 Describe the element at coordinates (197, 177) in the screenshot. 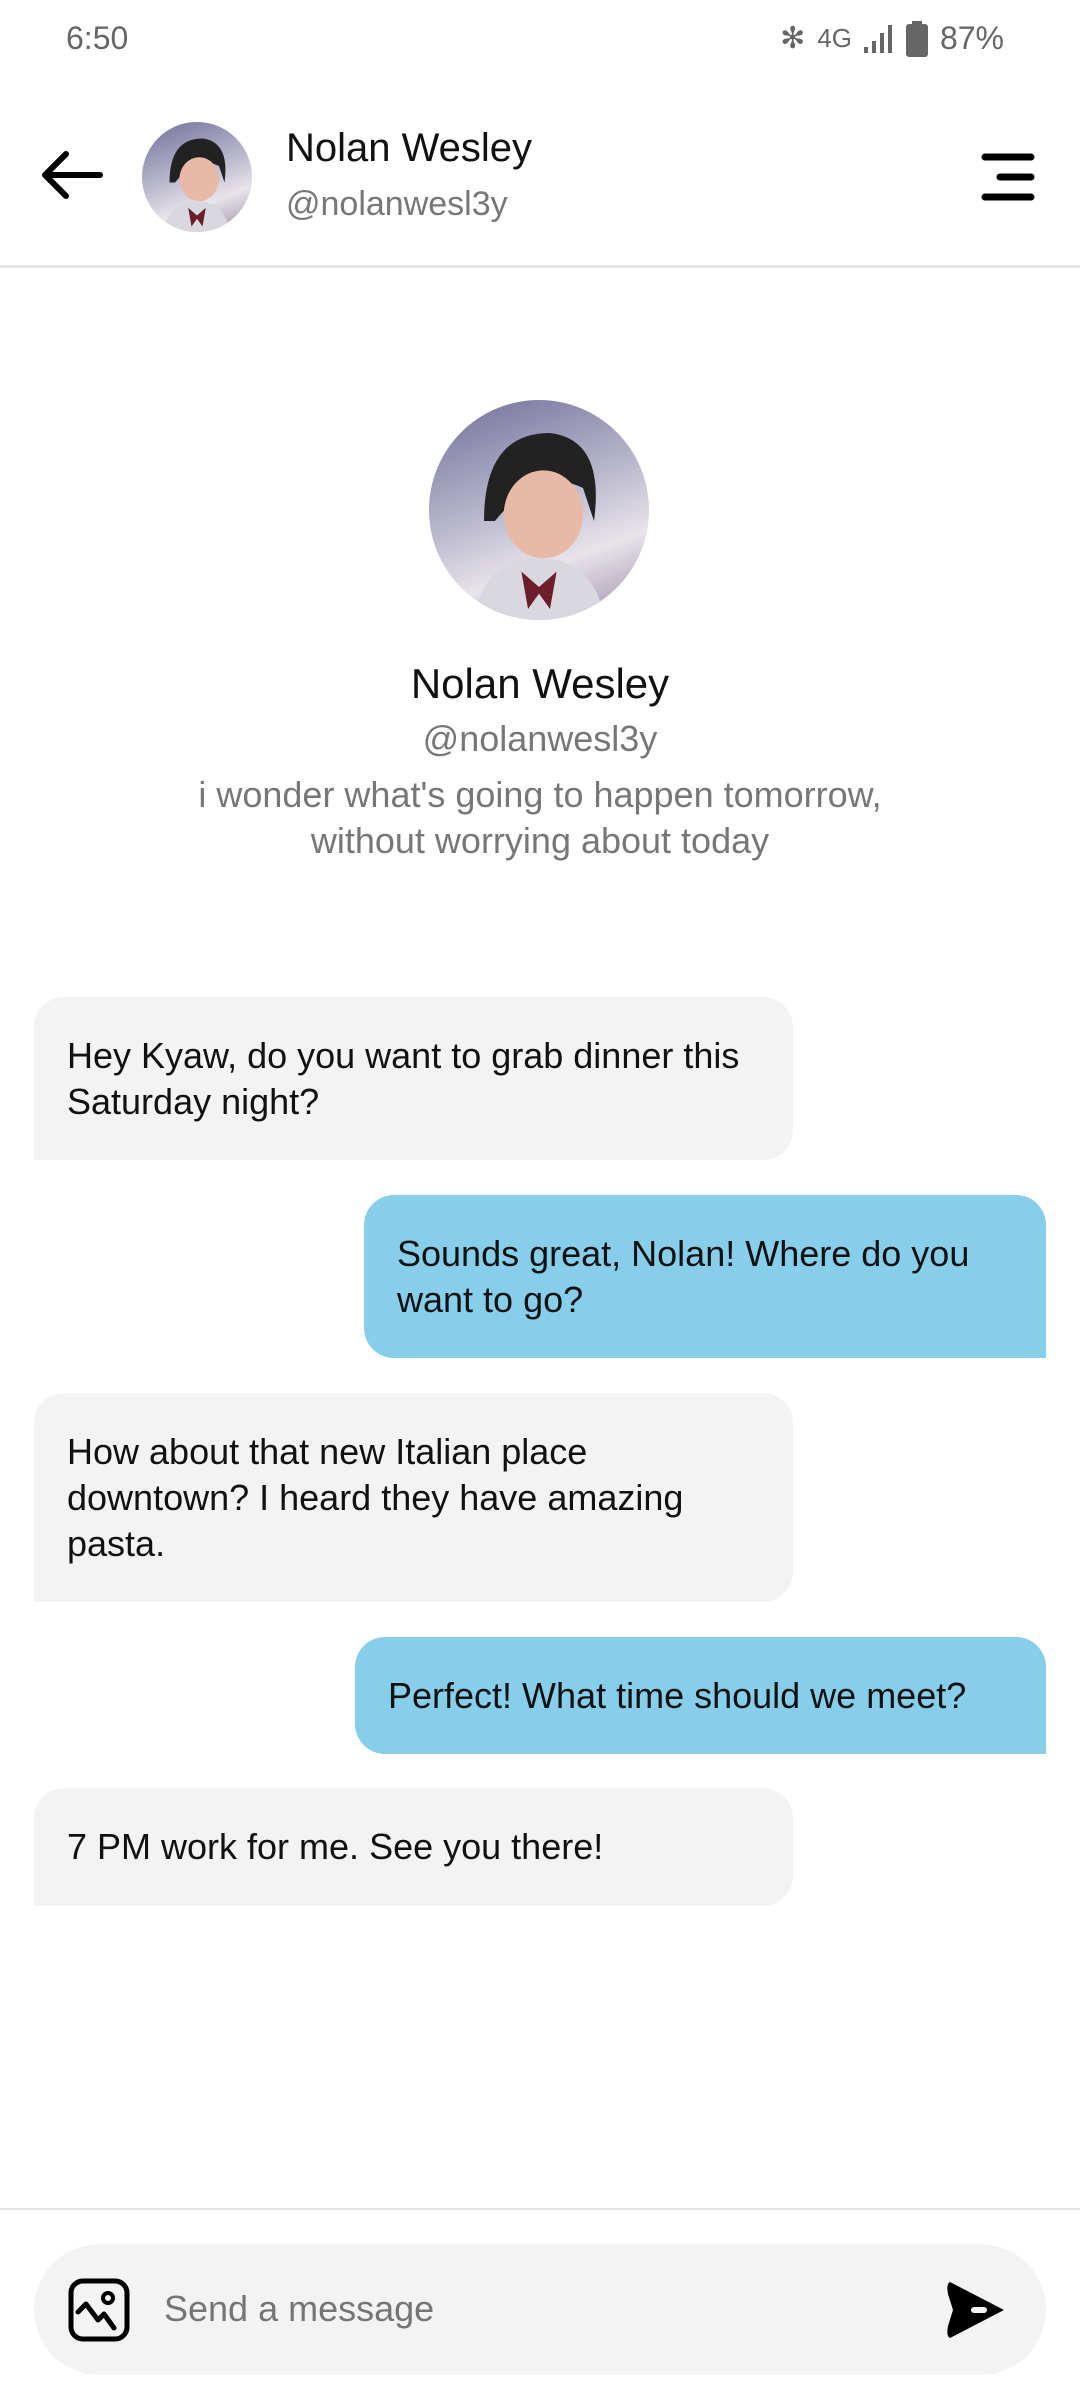

I see `header-avatar` at that location.